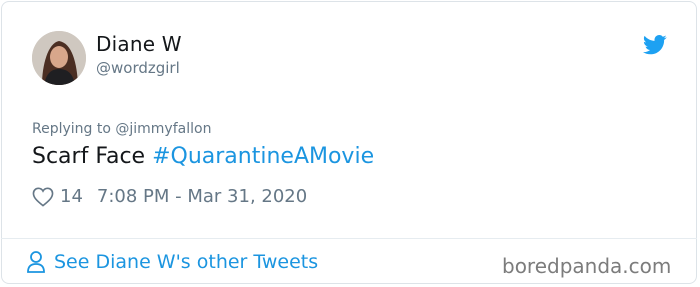  I want to click on watermark: boredpanda.com, so click(587, 266).